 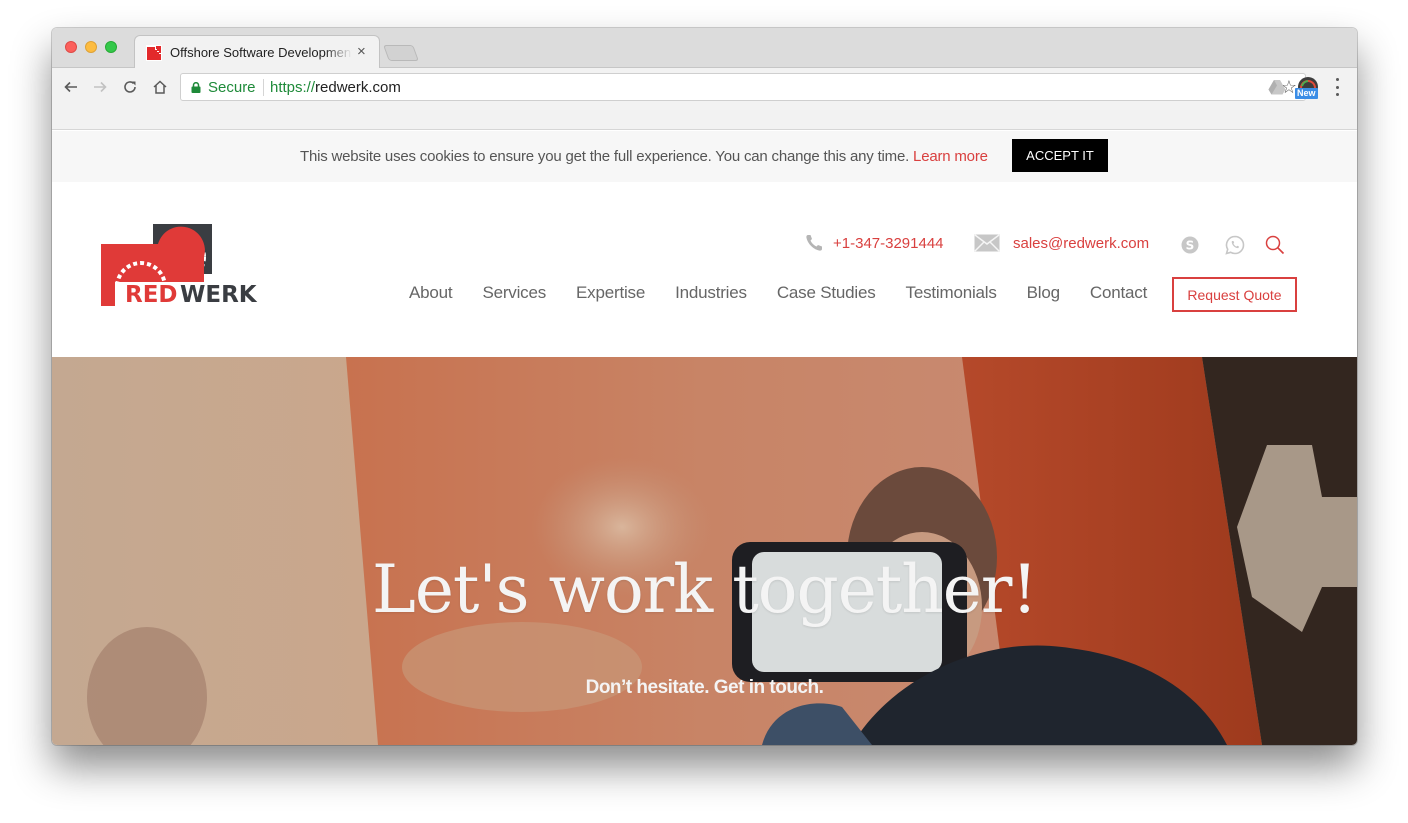 What do you see at coordinates (431, 293) in the screenshot?
I see `nav-about: About` at bounding box center [431, 293].